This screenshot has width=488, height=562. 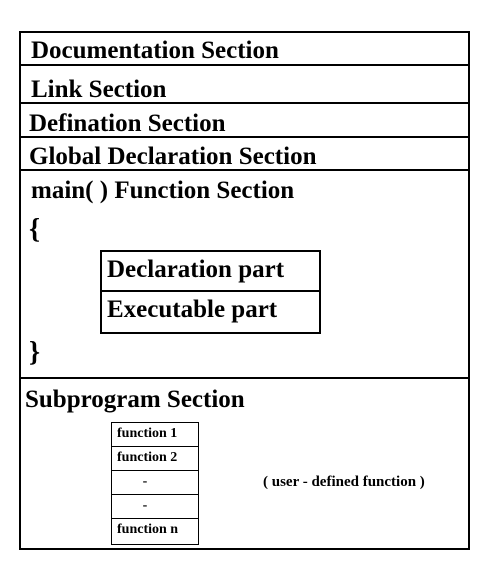 What do you see at coordinates (192, 309) in the screenshot?
I see `executable-part-label: Executable part` at bounding box center [192, 309].